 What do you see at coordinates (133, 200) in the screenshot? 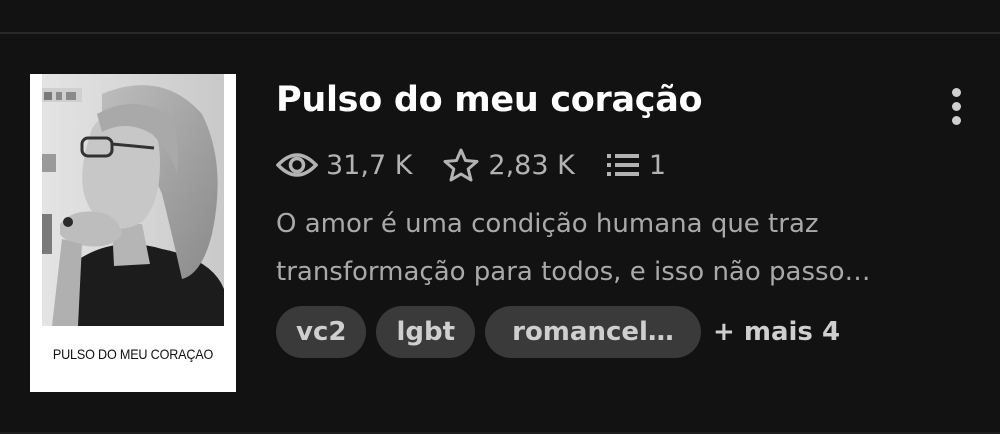
I see `cover-photo` at bounding box center [133, 200].